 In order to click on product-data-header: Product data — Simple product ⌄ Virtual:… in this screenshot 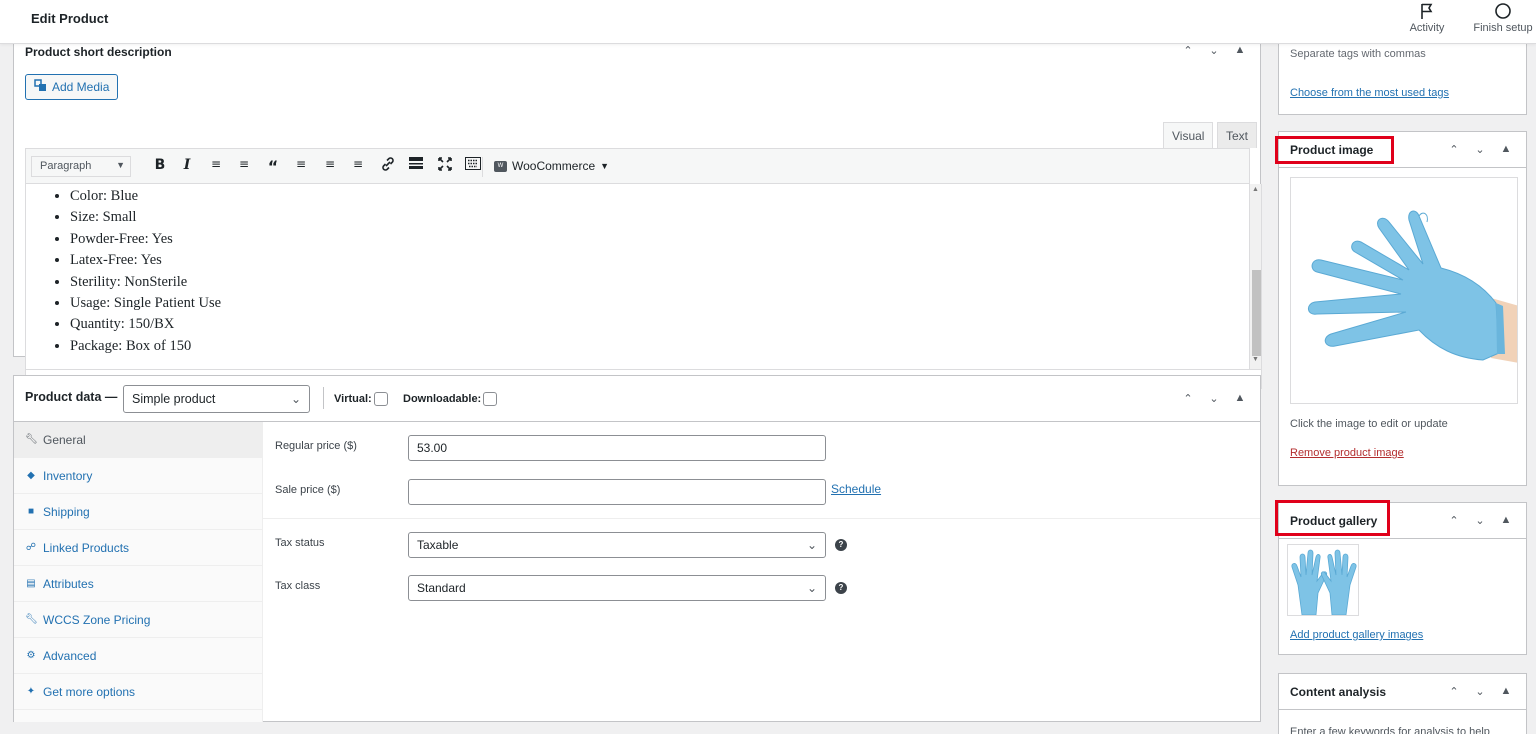, I will do `click(637, 399)`.